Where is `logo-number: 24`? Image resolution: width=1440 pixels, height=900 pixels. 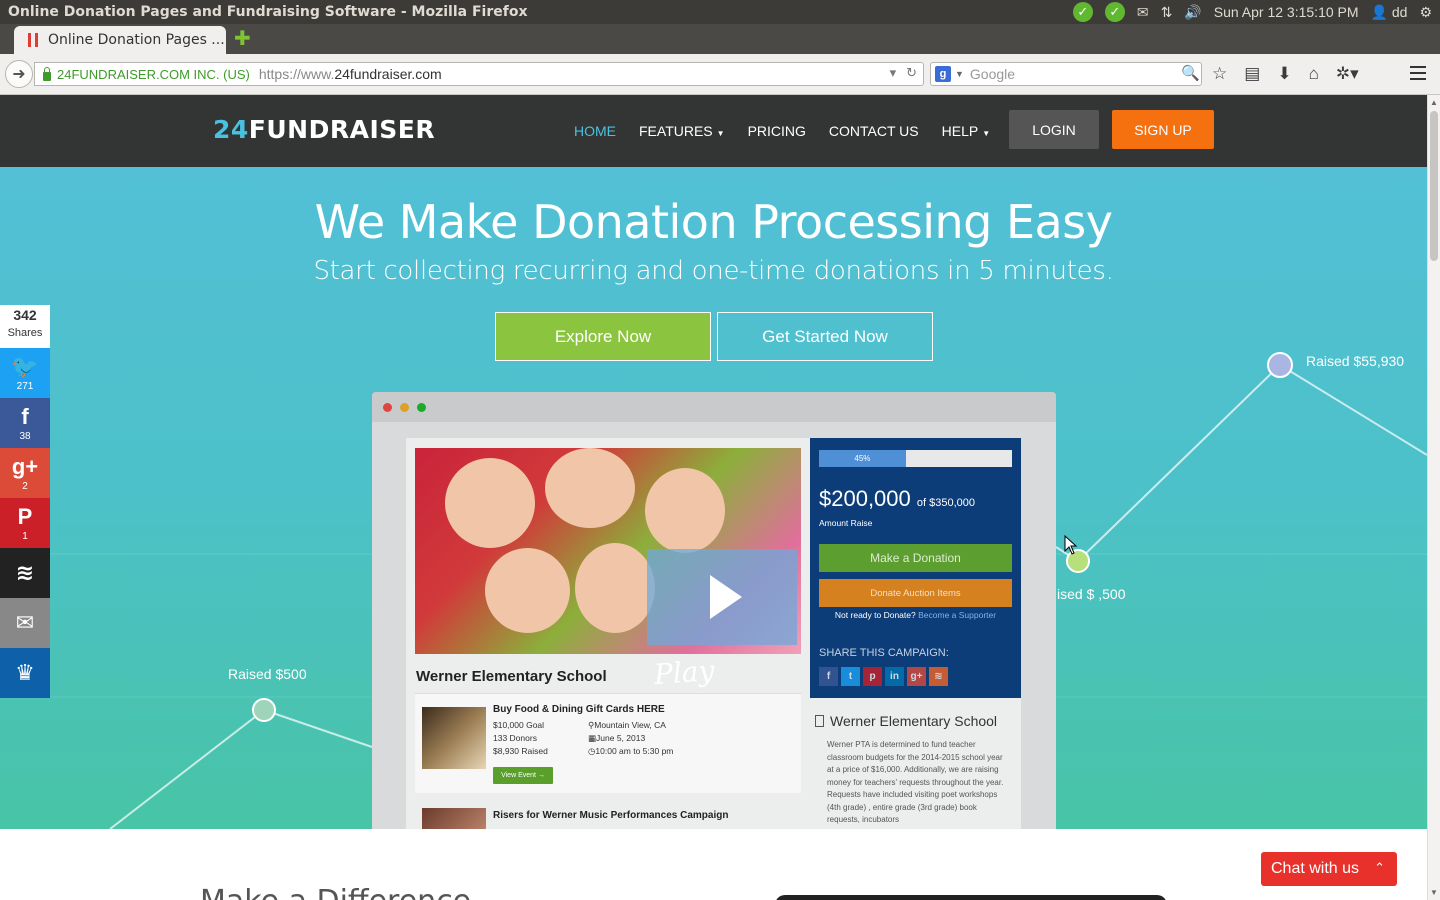 logo-number: 24 is located at coordinates (231, 129).